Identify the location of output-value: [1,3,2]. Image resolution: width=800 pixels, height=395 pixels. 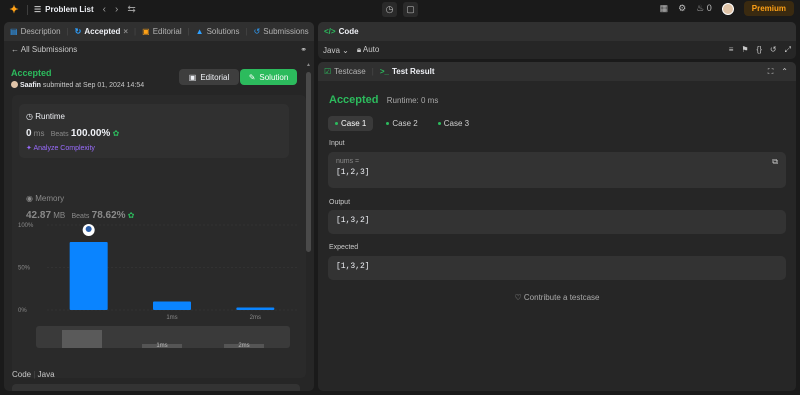
(353, 220).